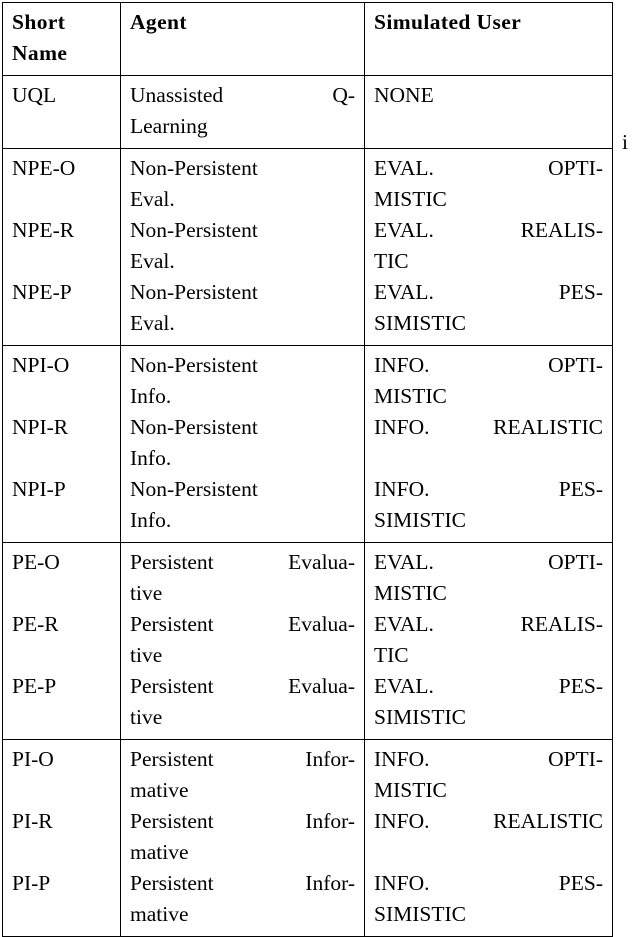 This screenshot has height=937, width=640. I want to click on short-name-spacer-pi-PI-R, so click(61, 852).